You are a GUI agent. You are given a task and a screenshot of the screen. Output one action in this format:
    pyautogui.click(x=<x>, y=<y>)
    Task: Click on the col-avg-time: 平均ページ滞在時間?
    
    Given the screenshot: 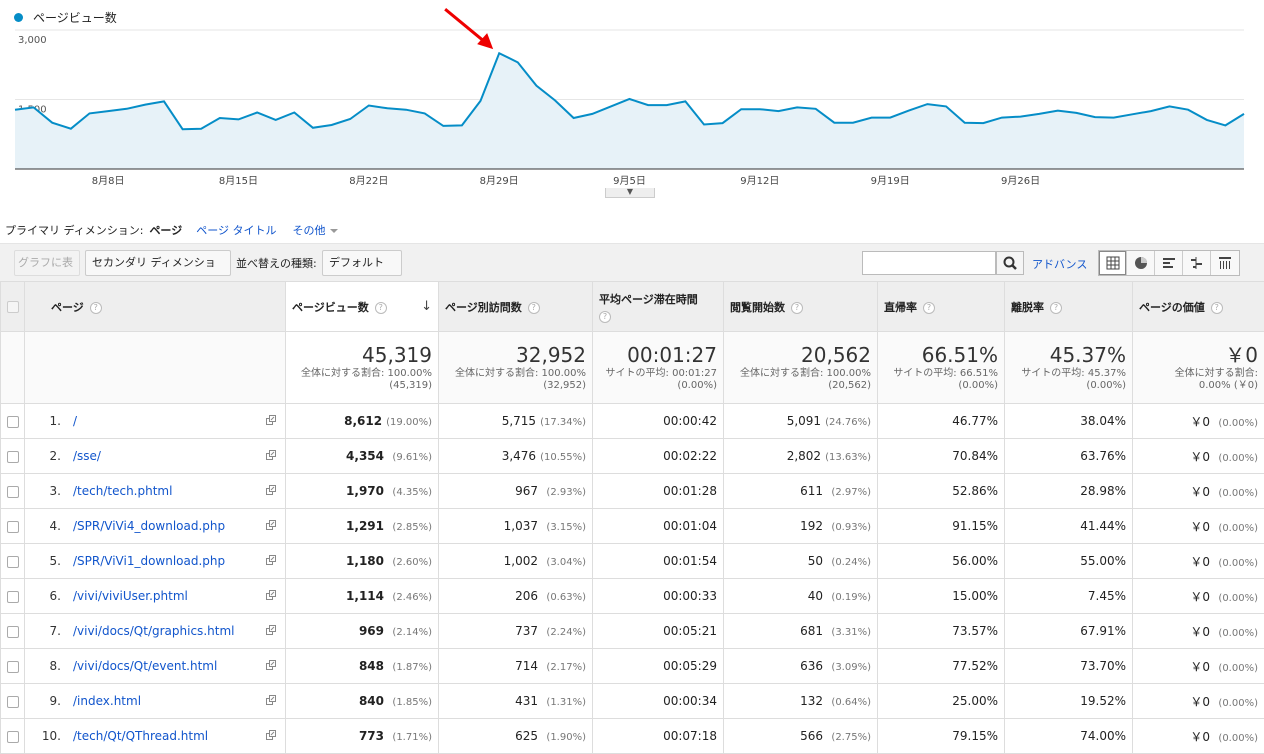 What is the action you would take?
    pyautogui.click(x=658, y=306)
    